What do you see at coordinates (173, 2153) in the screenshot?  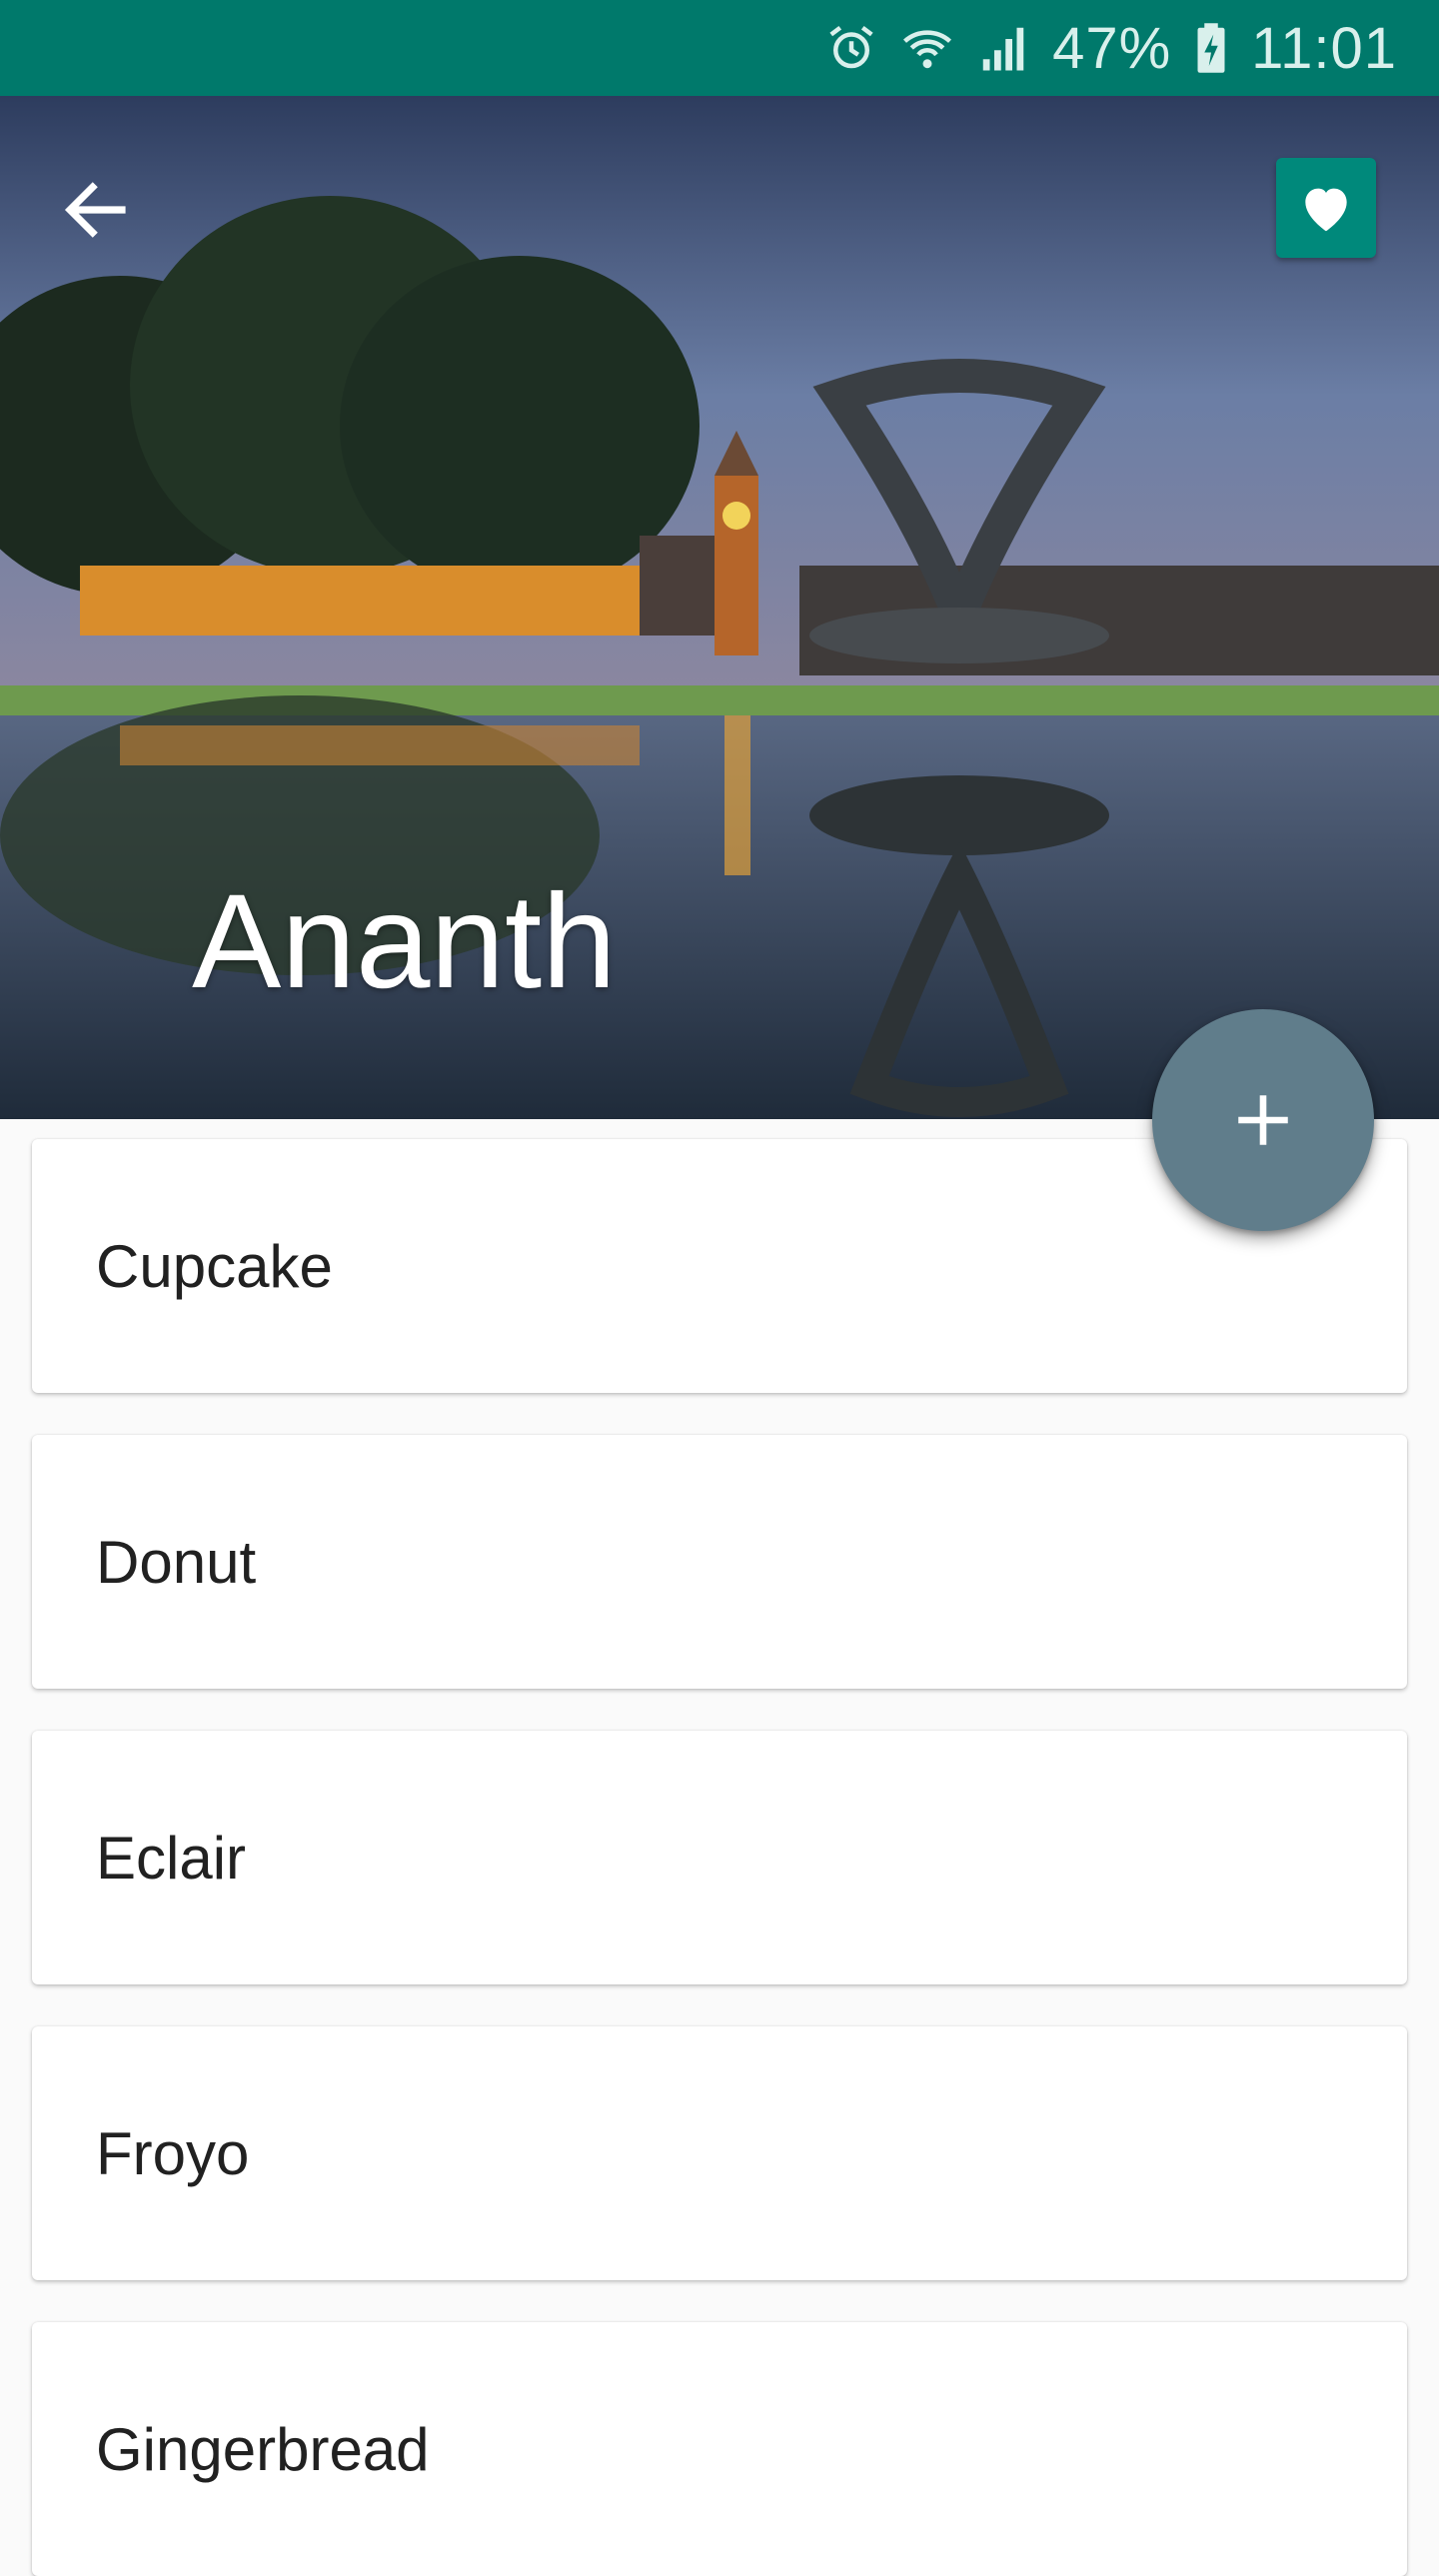 I see `list-item-label: Froyo` at bounding box center [173, 2153].